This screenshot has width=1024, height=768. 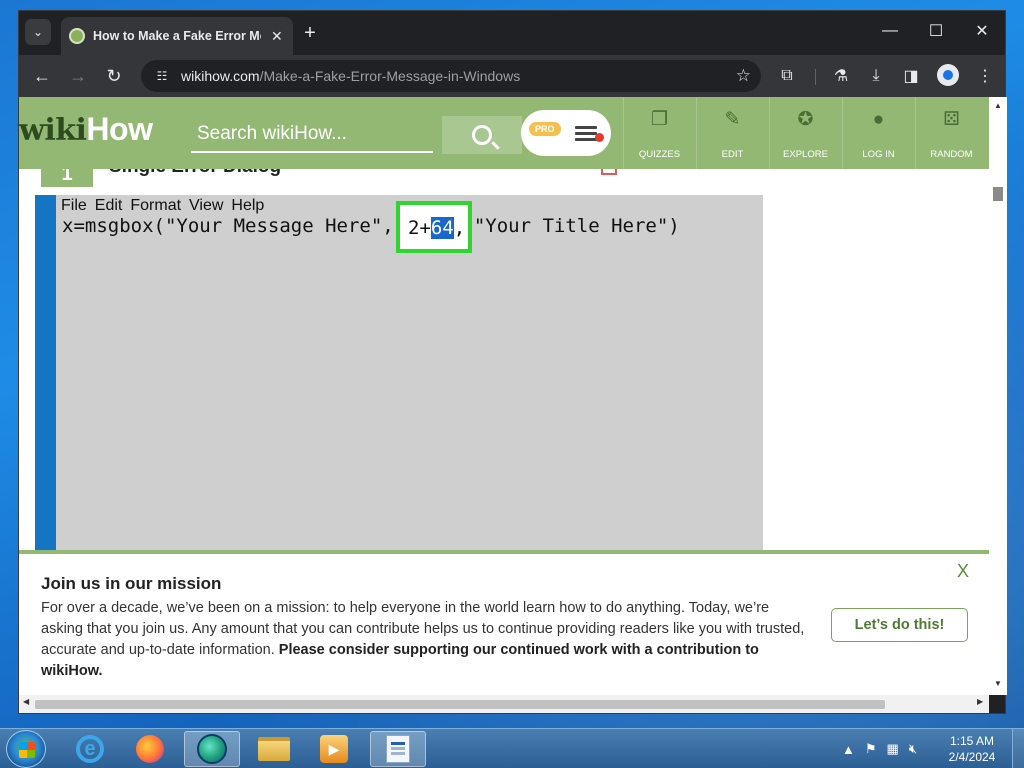 What do you see at coordinates (659, 119) in the screenshot?
I see `quizzes-icon: ❐` at bounding box center [659, 119].